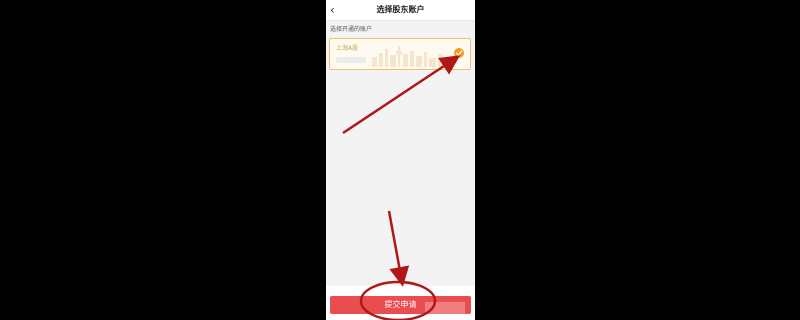  Describe the element at coordinates (398, 300) in the screenshot. I see `annotation-circle-submit` at that location.